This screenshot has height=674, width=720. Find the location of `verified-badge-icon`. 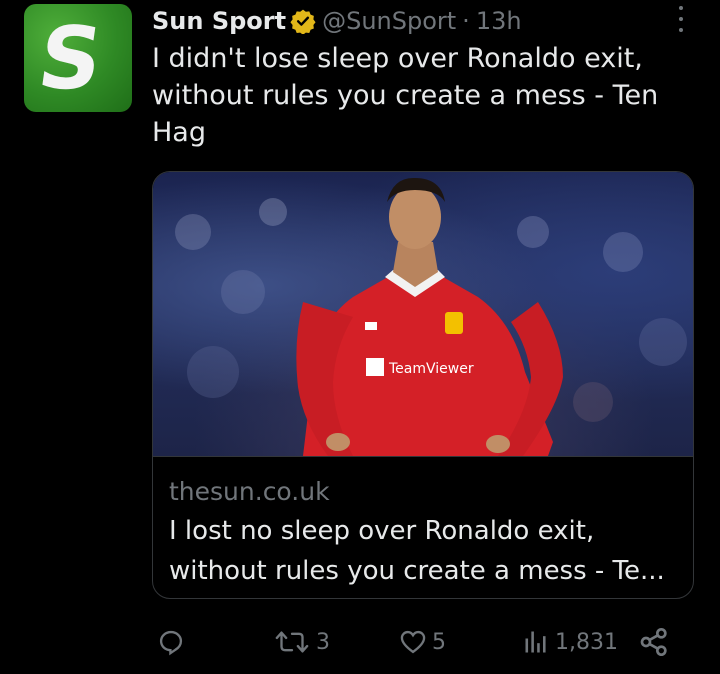

verified-badge-icon is located at coordinates (303, 21).